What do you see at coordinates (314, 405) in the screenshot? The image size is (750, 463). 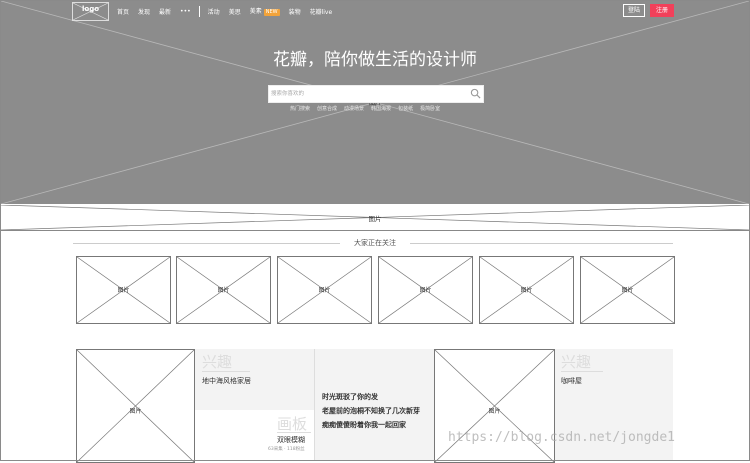 I see `column-divider` at bounding box center [314, 405].